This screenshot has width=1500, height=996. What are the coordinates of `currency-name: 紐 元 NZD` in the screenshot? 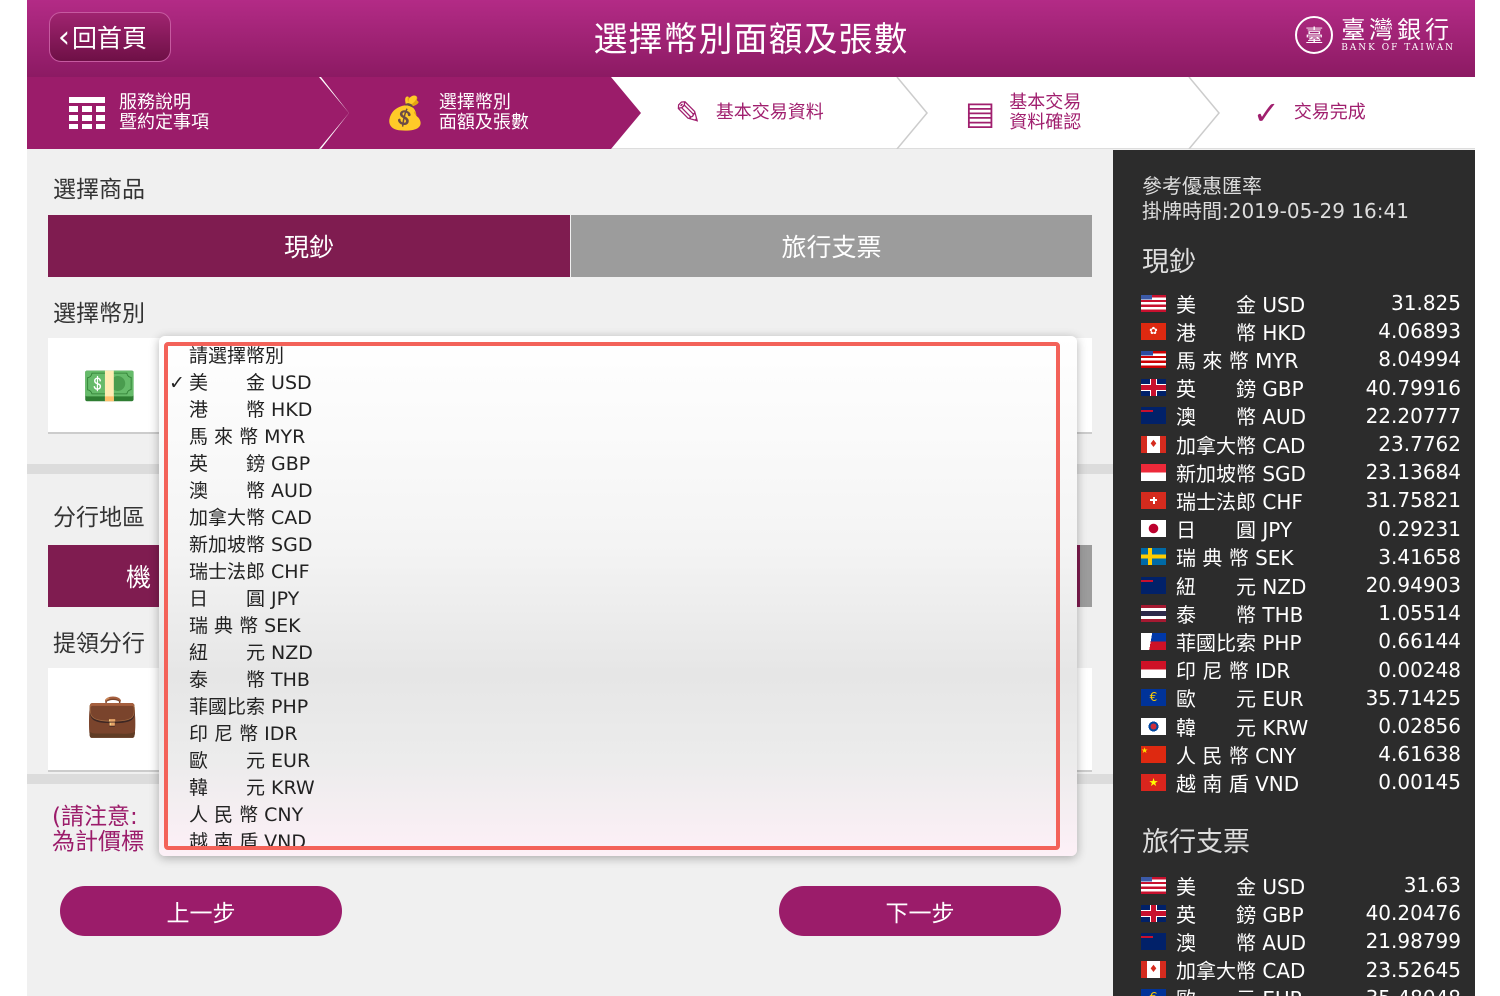 It's located at (1241, 586).